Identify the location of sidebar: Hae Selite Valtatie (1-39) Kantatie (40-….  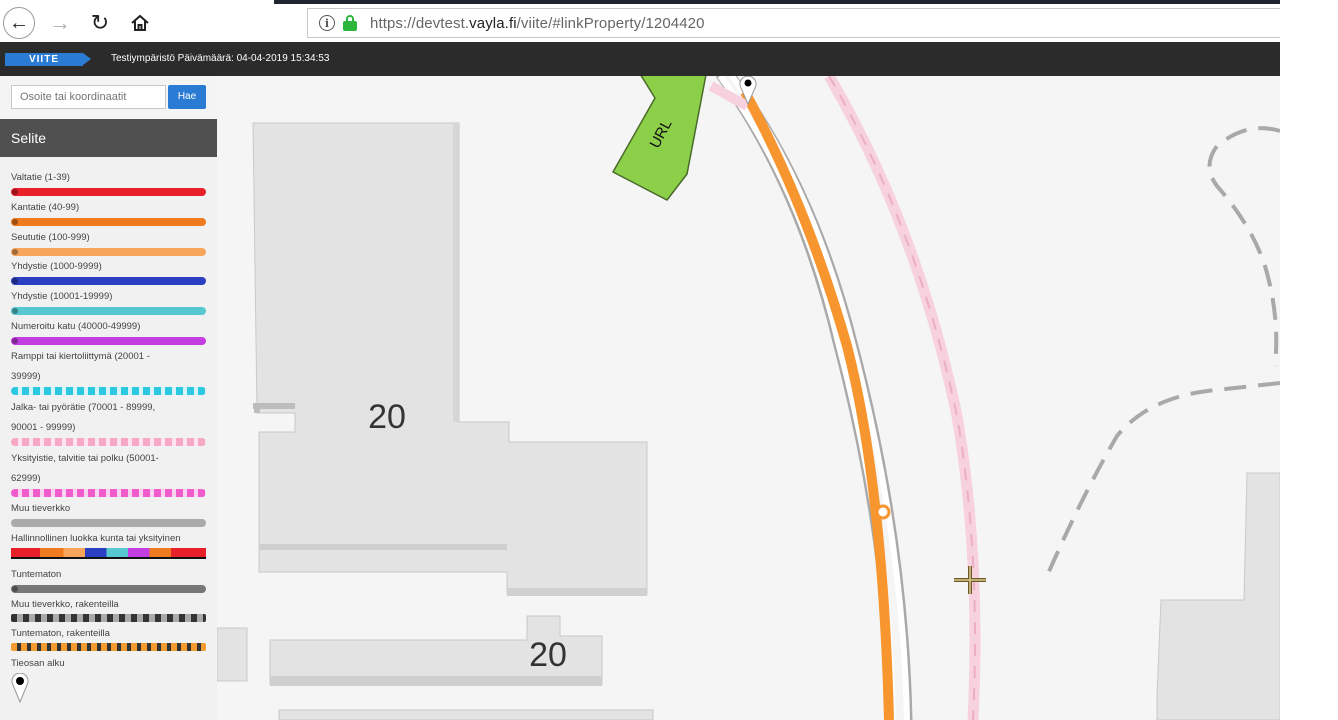
(108, 398).